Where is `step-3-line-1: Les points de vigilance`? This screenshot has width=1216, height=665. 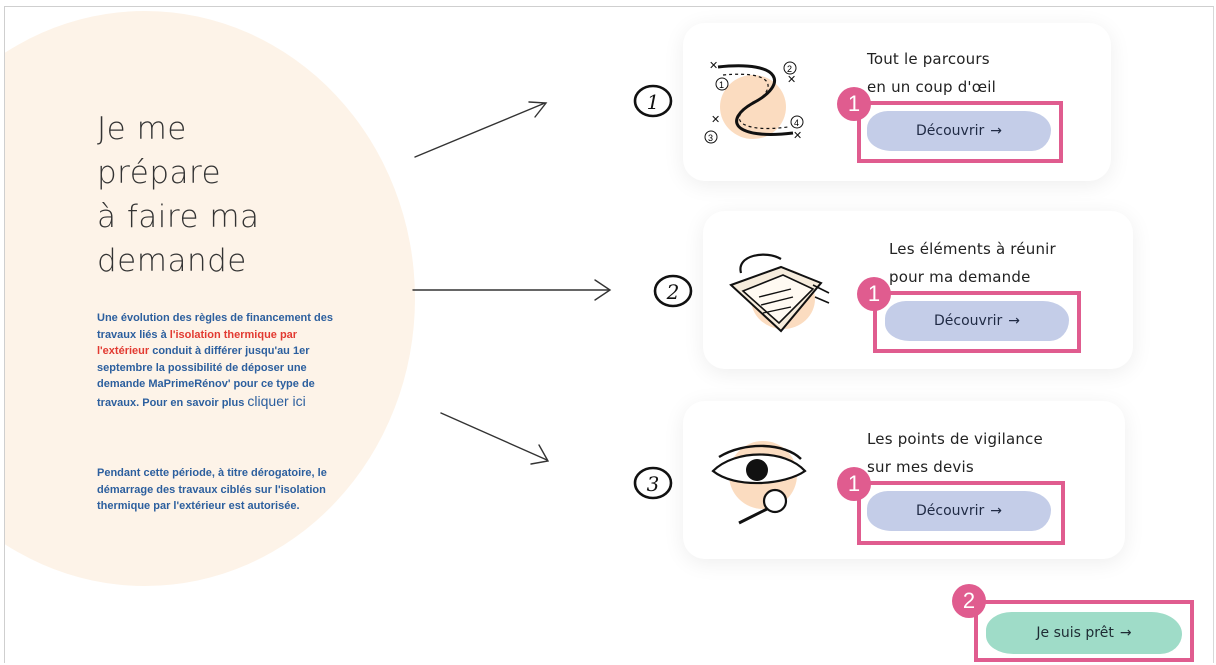
step-3-line-1: Les points de vigilance is located at coordinates (955, 439).